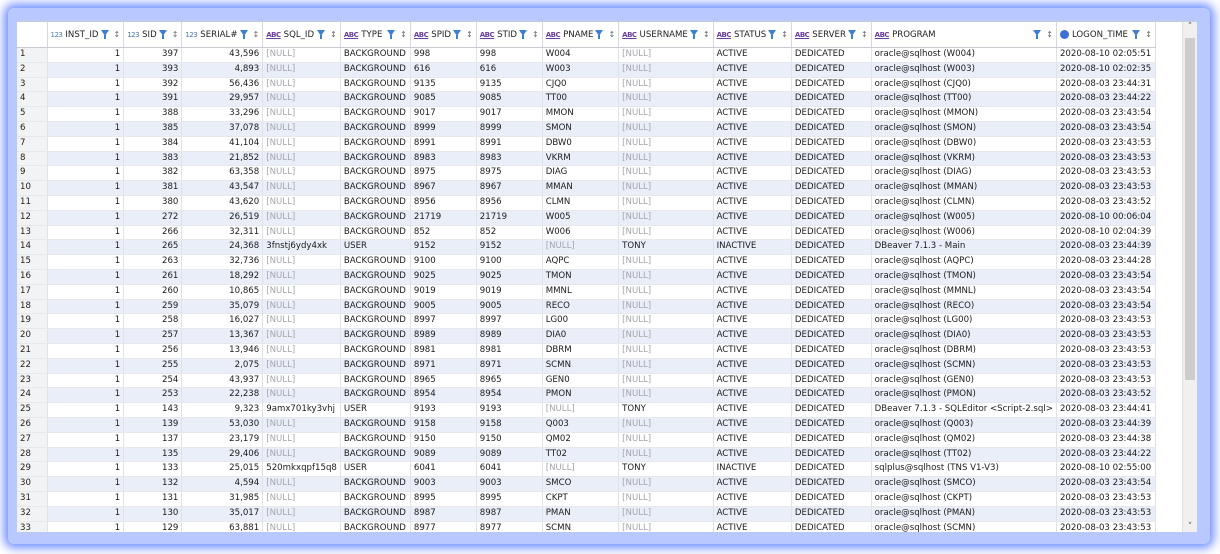  I want to click on cell-serial-: 23,179, so click(222, 440).